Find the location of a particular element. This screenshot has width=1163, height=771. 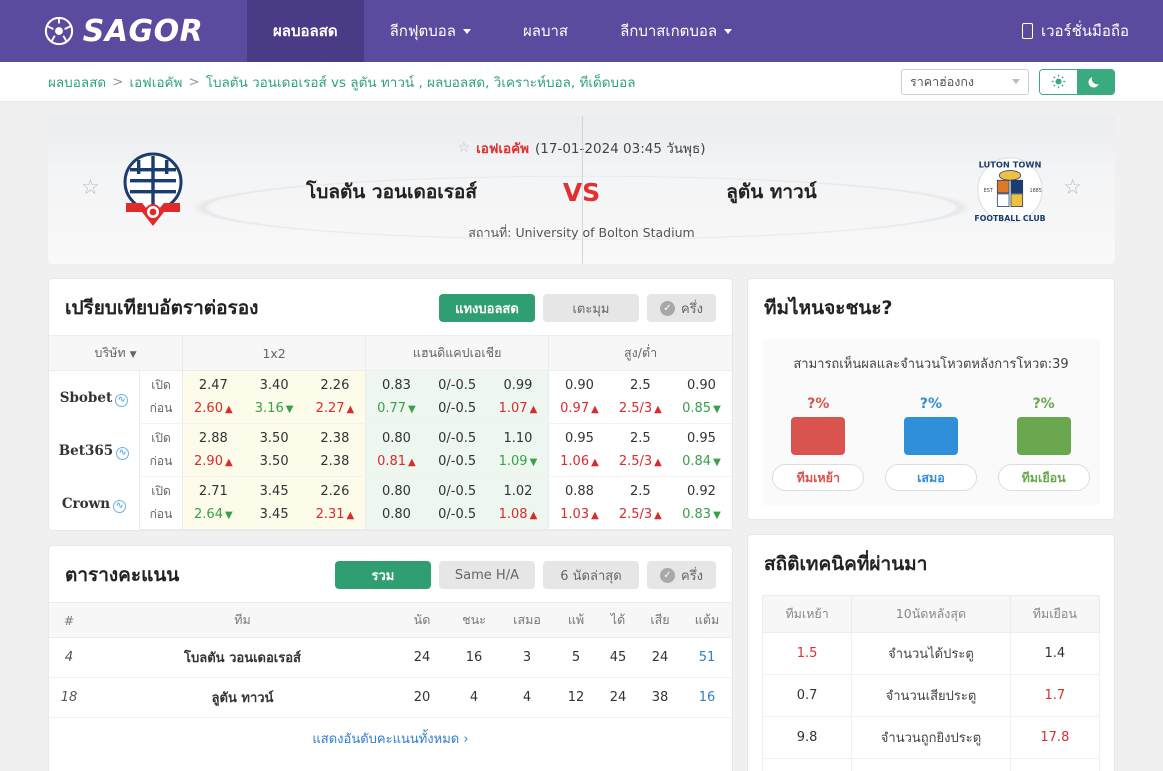

odds-ah-away: 0.99 is located at coordinates (518, 383).